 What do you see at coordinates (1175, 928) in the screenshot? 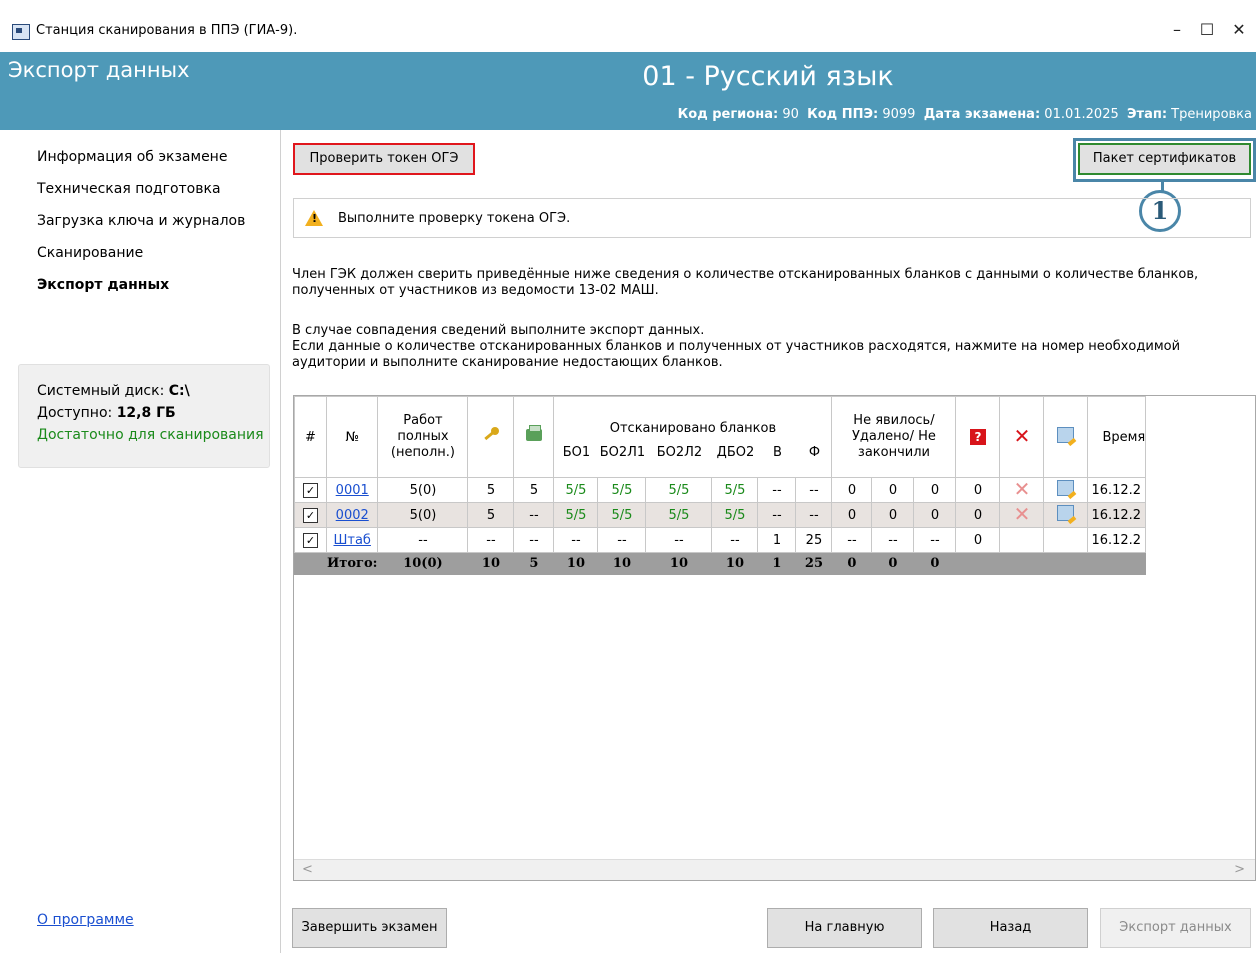
I see `export-button: Экспорт данных` at bounding box center [1175, 928].